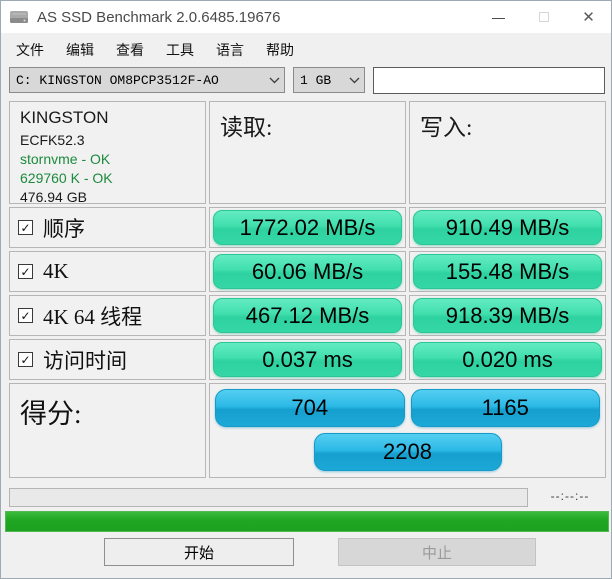 The image size is (612, 579). What do you see at coordinates (498, 17) in the screenshot?
I see `minimize-button: —` at bounding box center [498, 17].